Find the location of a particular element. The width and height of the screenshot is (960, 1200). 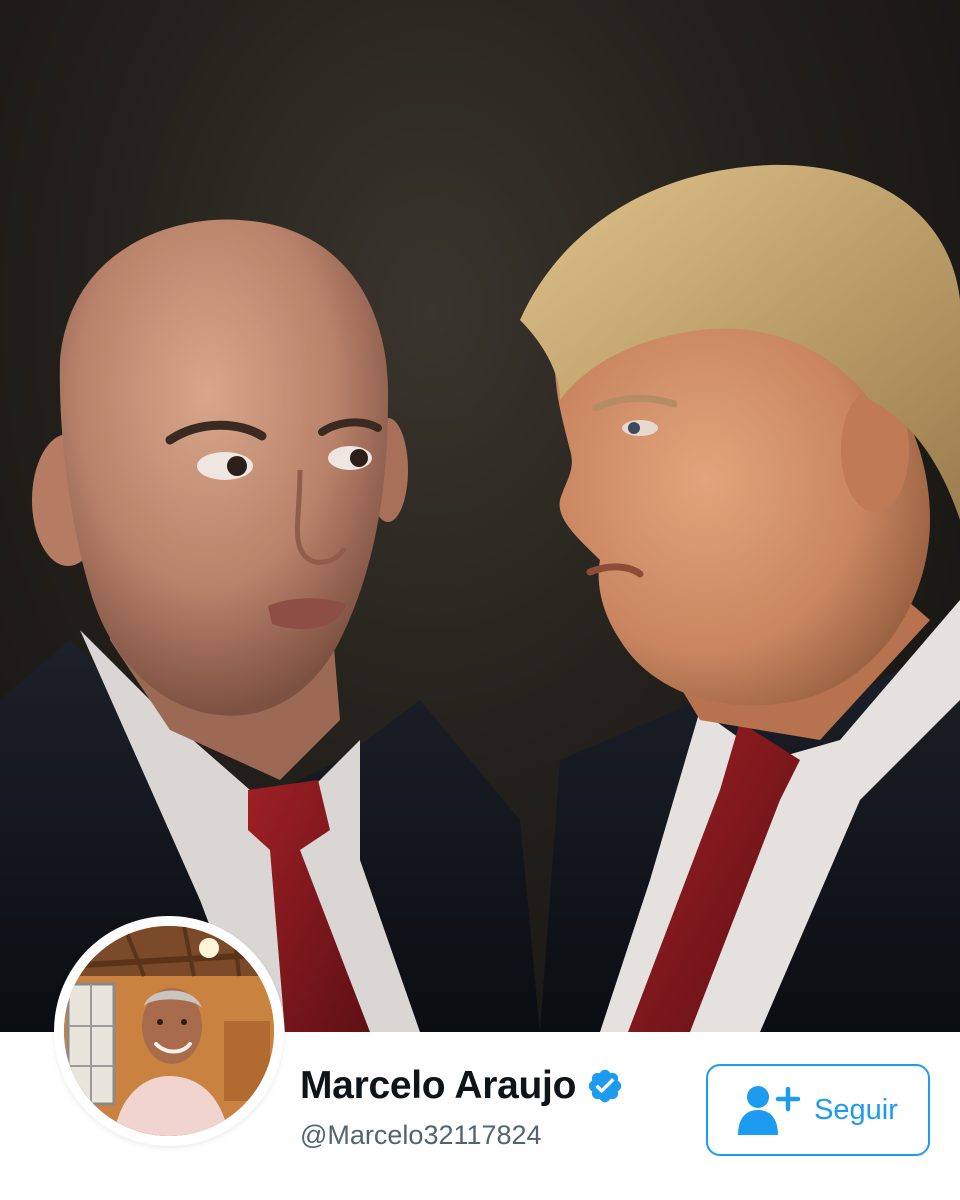

user-handle: @Marcelo32117824 is located at coordinates (421, 1135).